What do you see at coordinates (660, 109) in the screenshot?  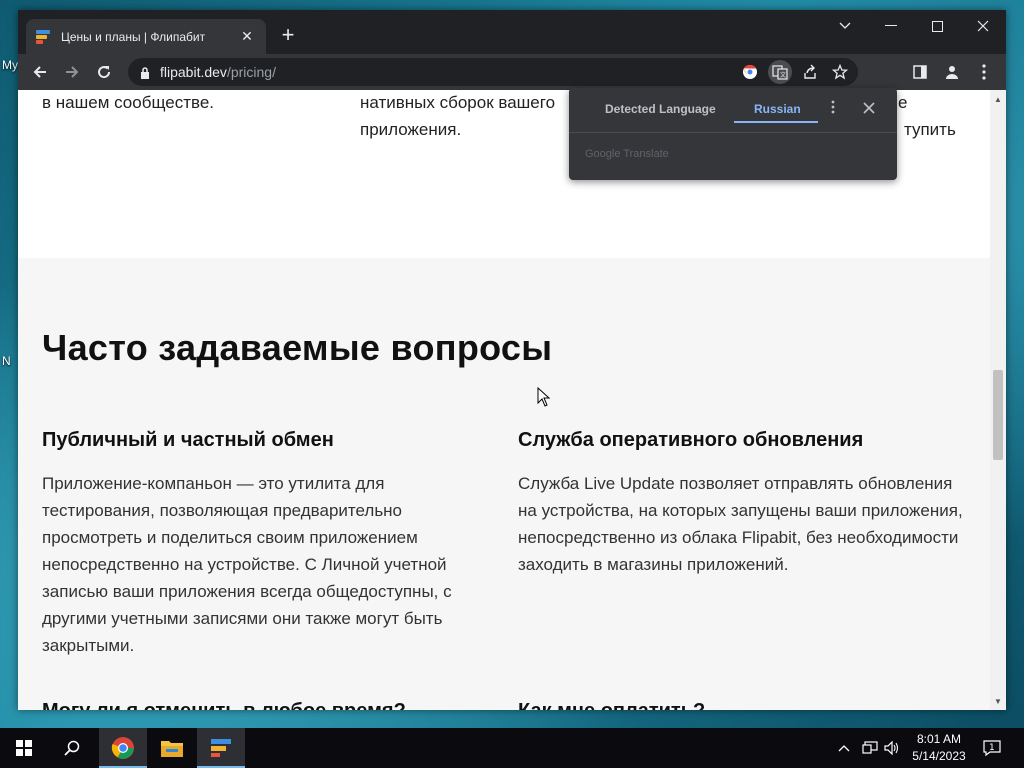 I see `tab-detected-language: Detected Language` at bounding box center [660, 109].